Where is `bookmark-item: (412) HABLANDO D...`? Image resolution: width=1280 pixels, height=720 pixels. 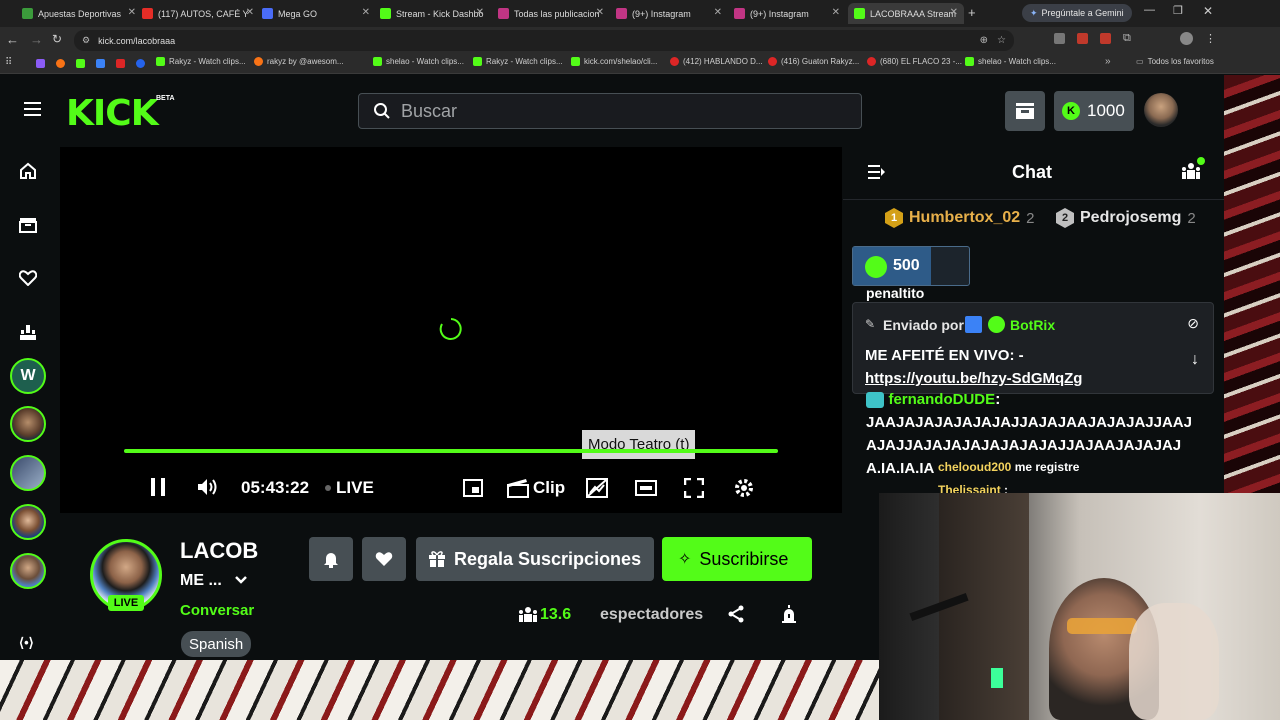 bookmark-item: (412) HABLANDO D... is located at coordinates (716, 61).